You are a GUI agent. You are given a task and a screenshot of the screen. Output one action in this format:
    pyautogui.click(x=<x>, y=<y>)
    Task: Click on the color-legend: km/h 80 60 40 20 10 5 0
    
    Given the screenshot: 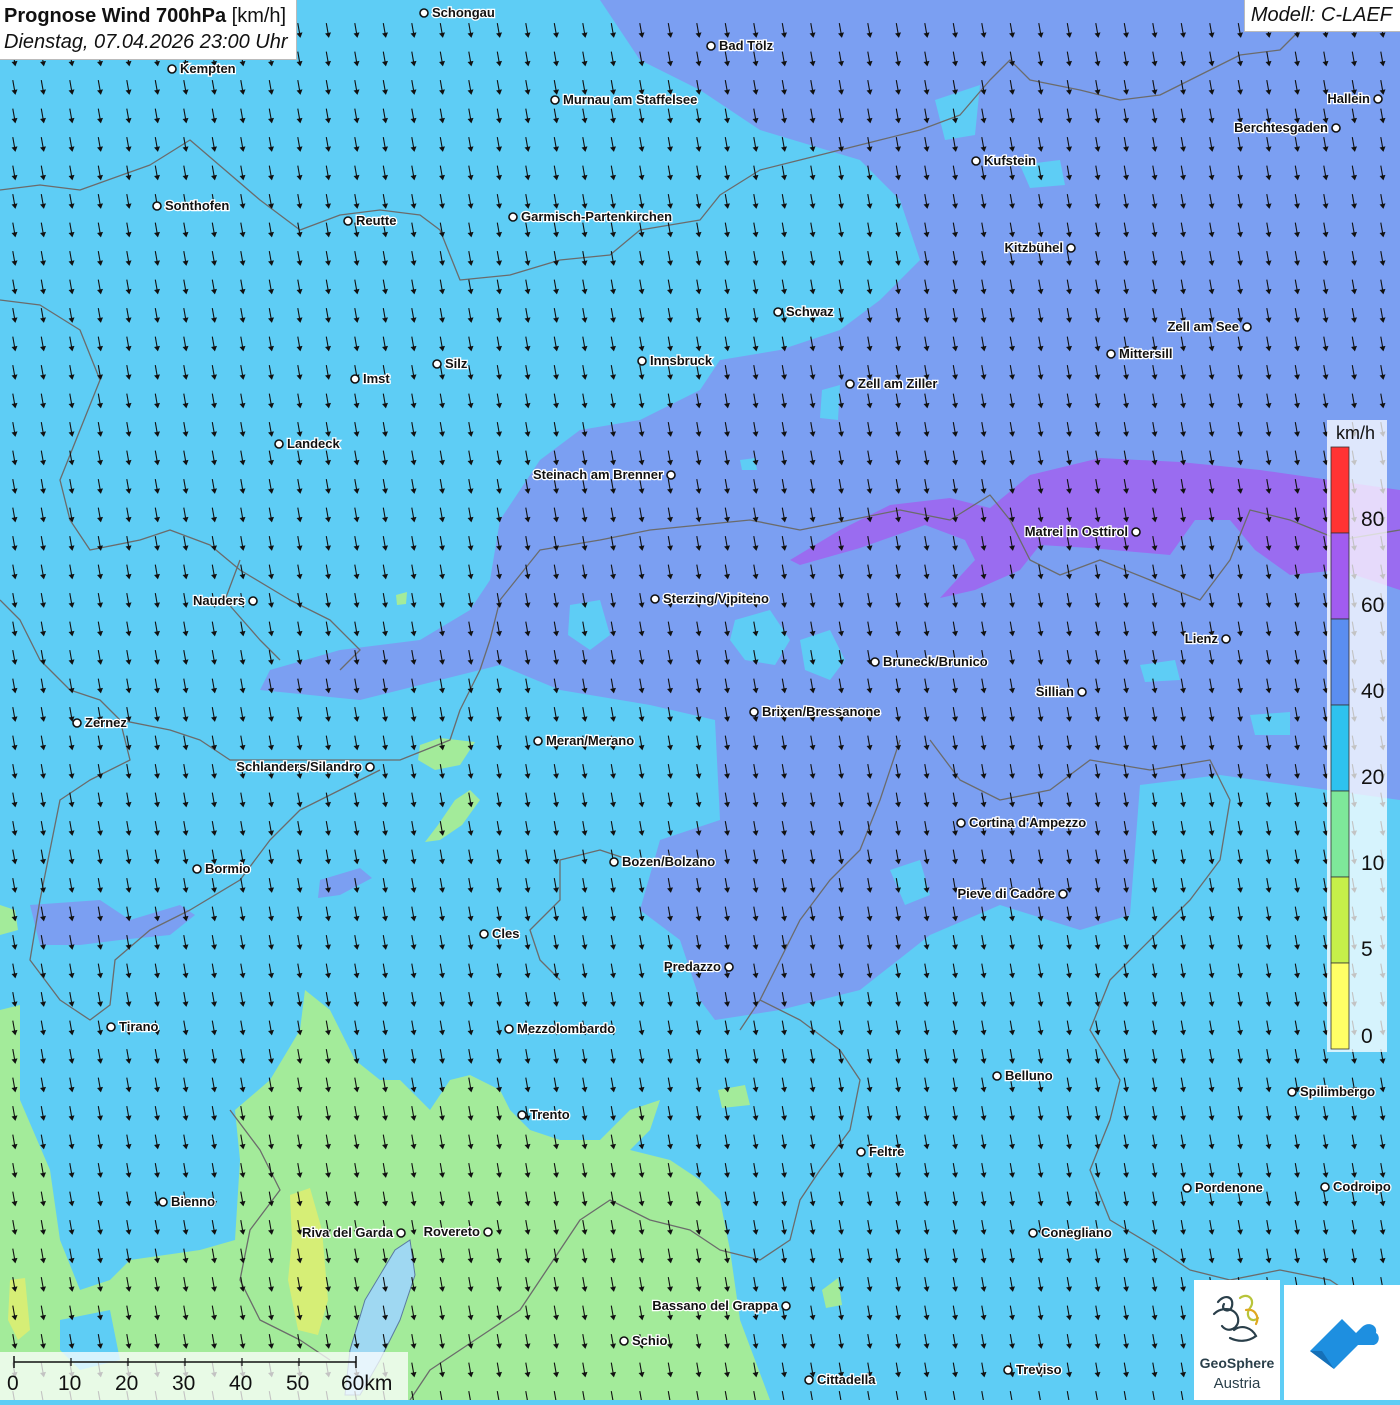 What is the action you would take?
    pyautogui.click(x=1357, y=736)
    